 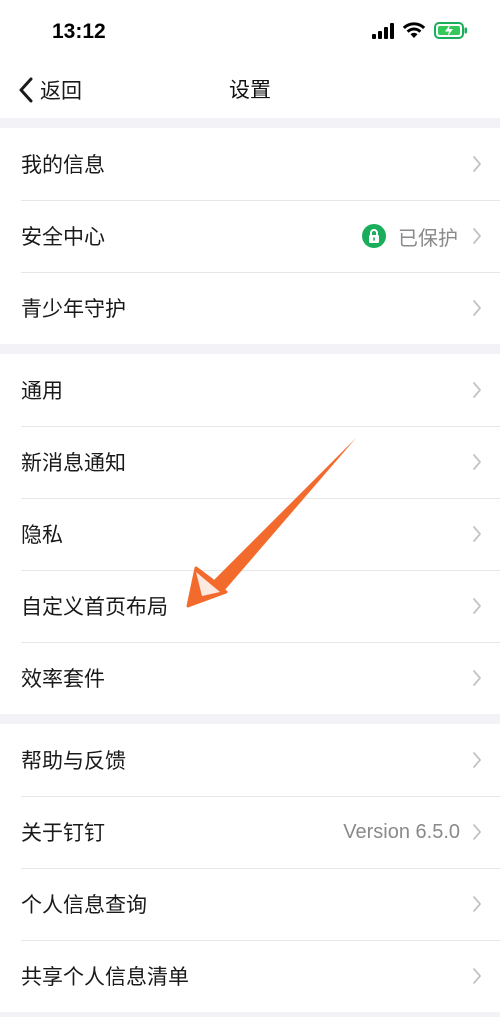 What do you see at coordinates (250, 32) in the screenshot?
I see `status-bar: 13:12` at bounding box center [250, 32].